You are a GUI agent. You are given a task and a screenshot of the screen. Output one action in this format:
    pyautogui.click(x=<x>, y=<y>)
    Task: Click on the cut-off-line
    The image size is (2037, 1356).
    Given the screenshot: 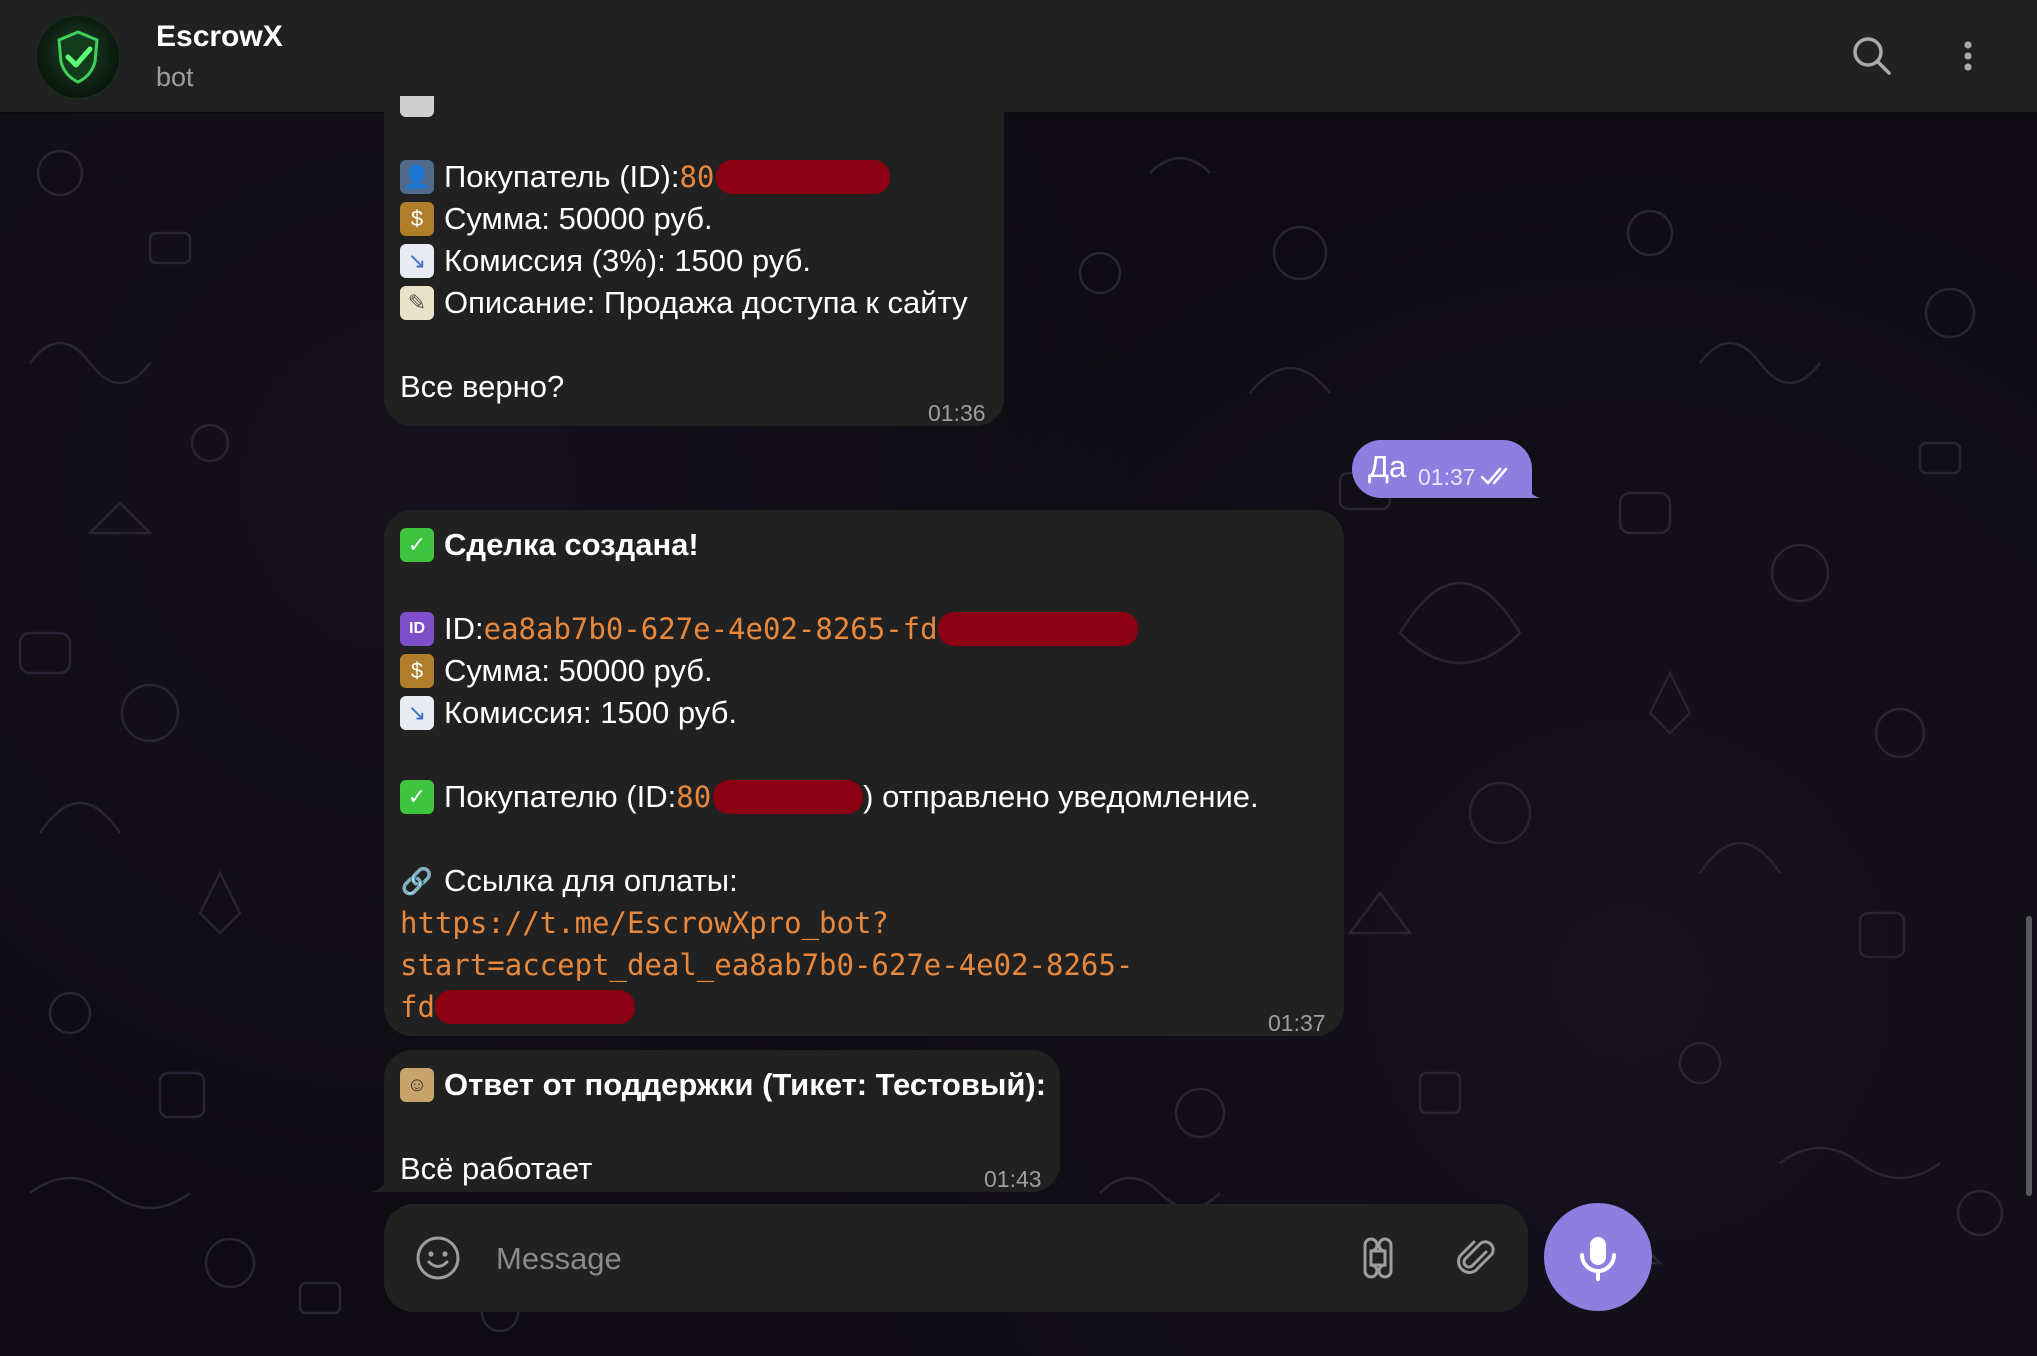 What is the action you would take?
    pyautogui.click(x=694, y=107)
    